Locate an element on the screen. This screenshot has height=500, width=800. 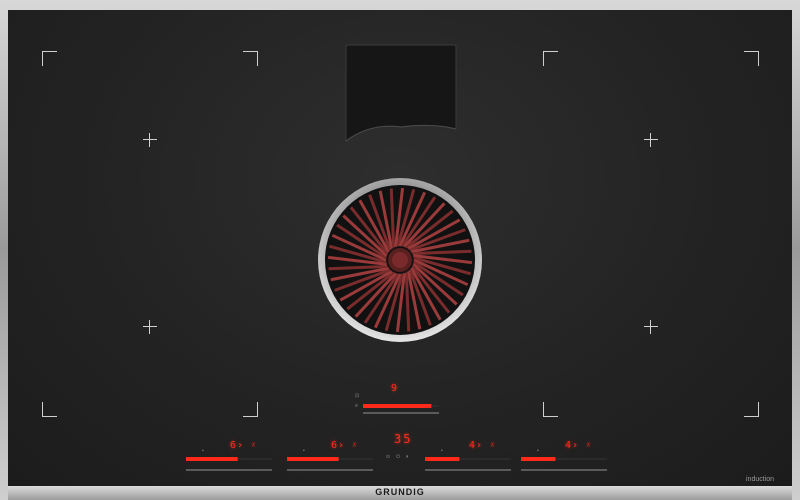
zone-control-front-center-right: 4› ᵡ • is located at coordinates (469, 460).